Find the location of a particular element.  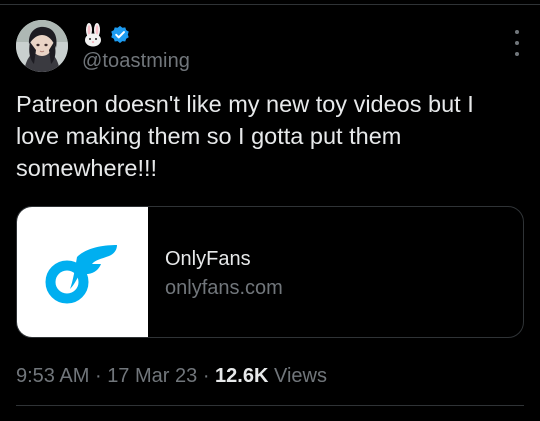

avatar is located at coordinates (42, 46).